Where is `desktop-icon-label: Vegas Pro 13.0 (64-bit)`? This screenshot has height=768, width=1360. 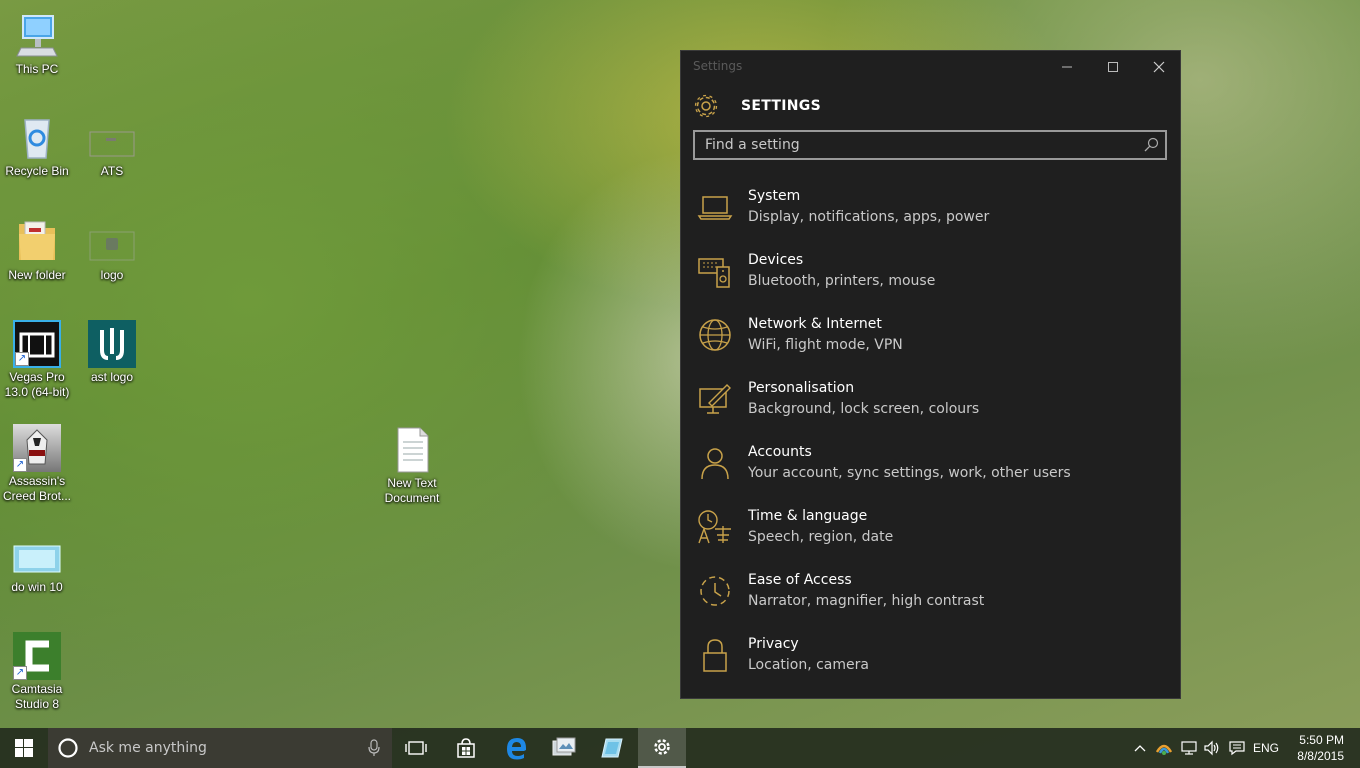 desktop-icon-label: Vegas Pro 13.0 (64-bit) is located at coordinates (37, 384).